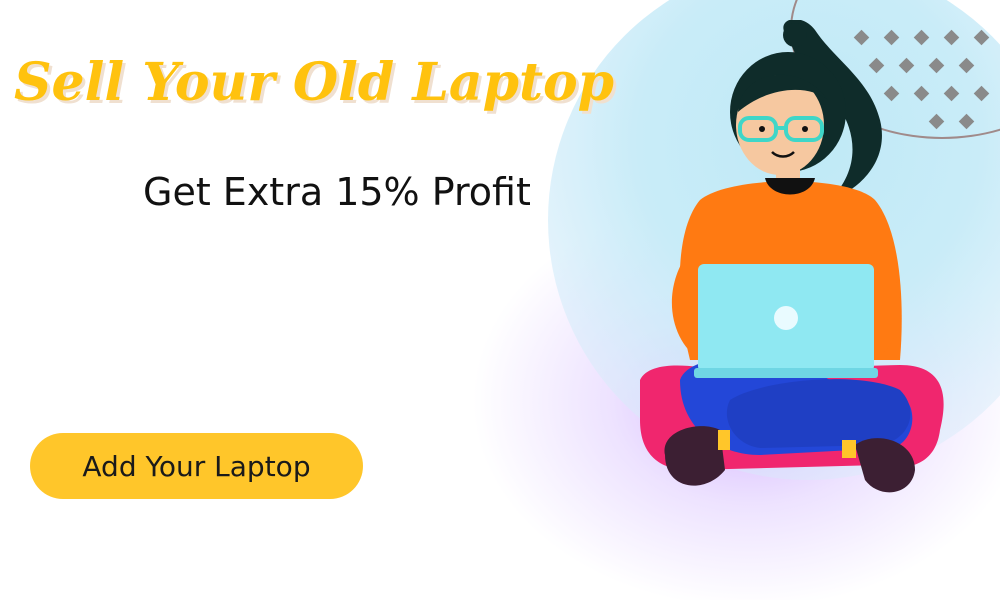 Image resolution: width=1000 pixels, height=600 pixels. I want to click on add-your-laptop-button: Add Your Laptop, so click(196, 466).